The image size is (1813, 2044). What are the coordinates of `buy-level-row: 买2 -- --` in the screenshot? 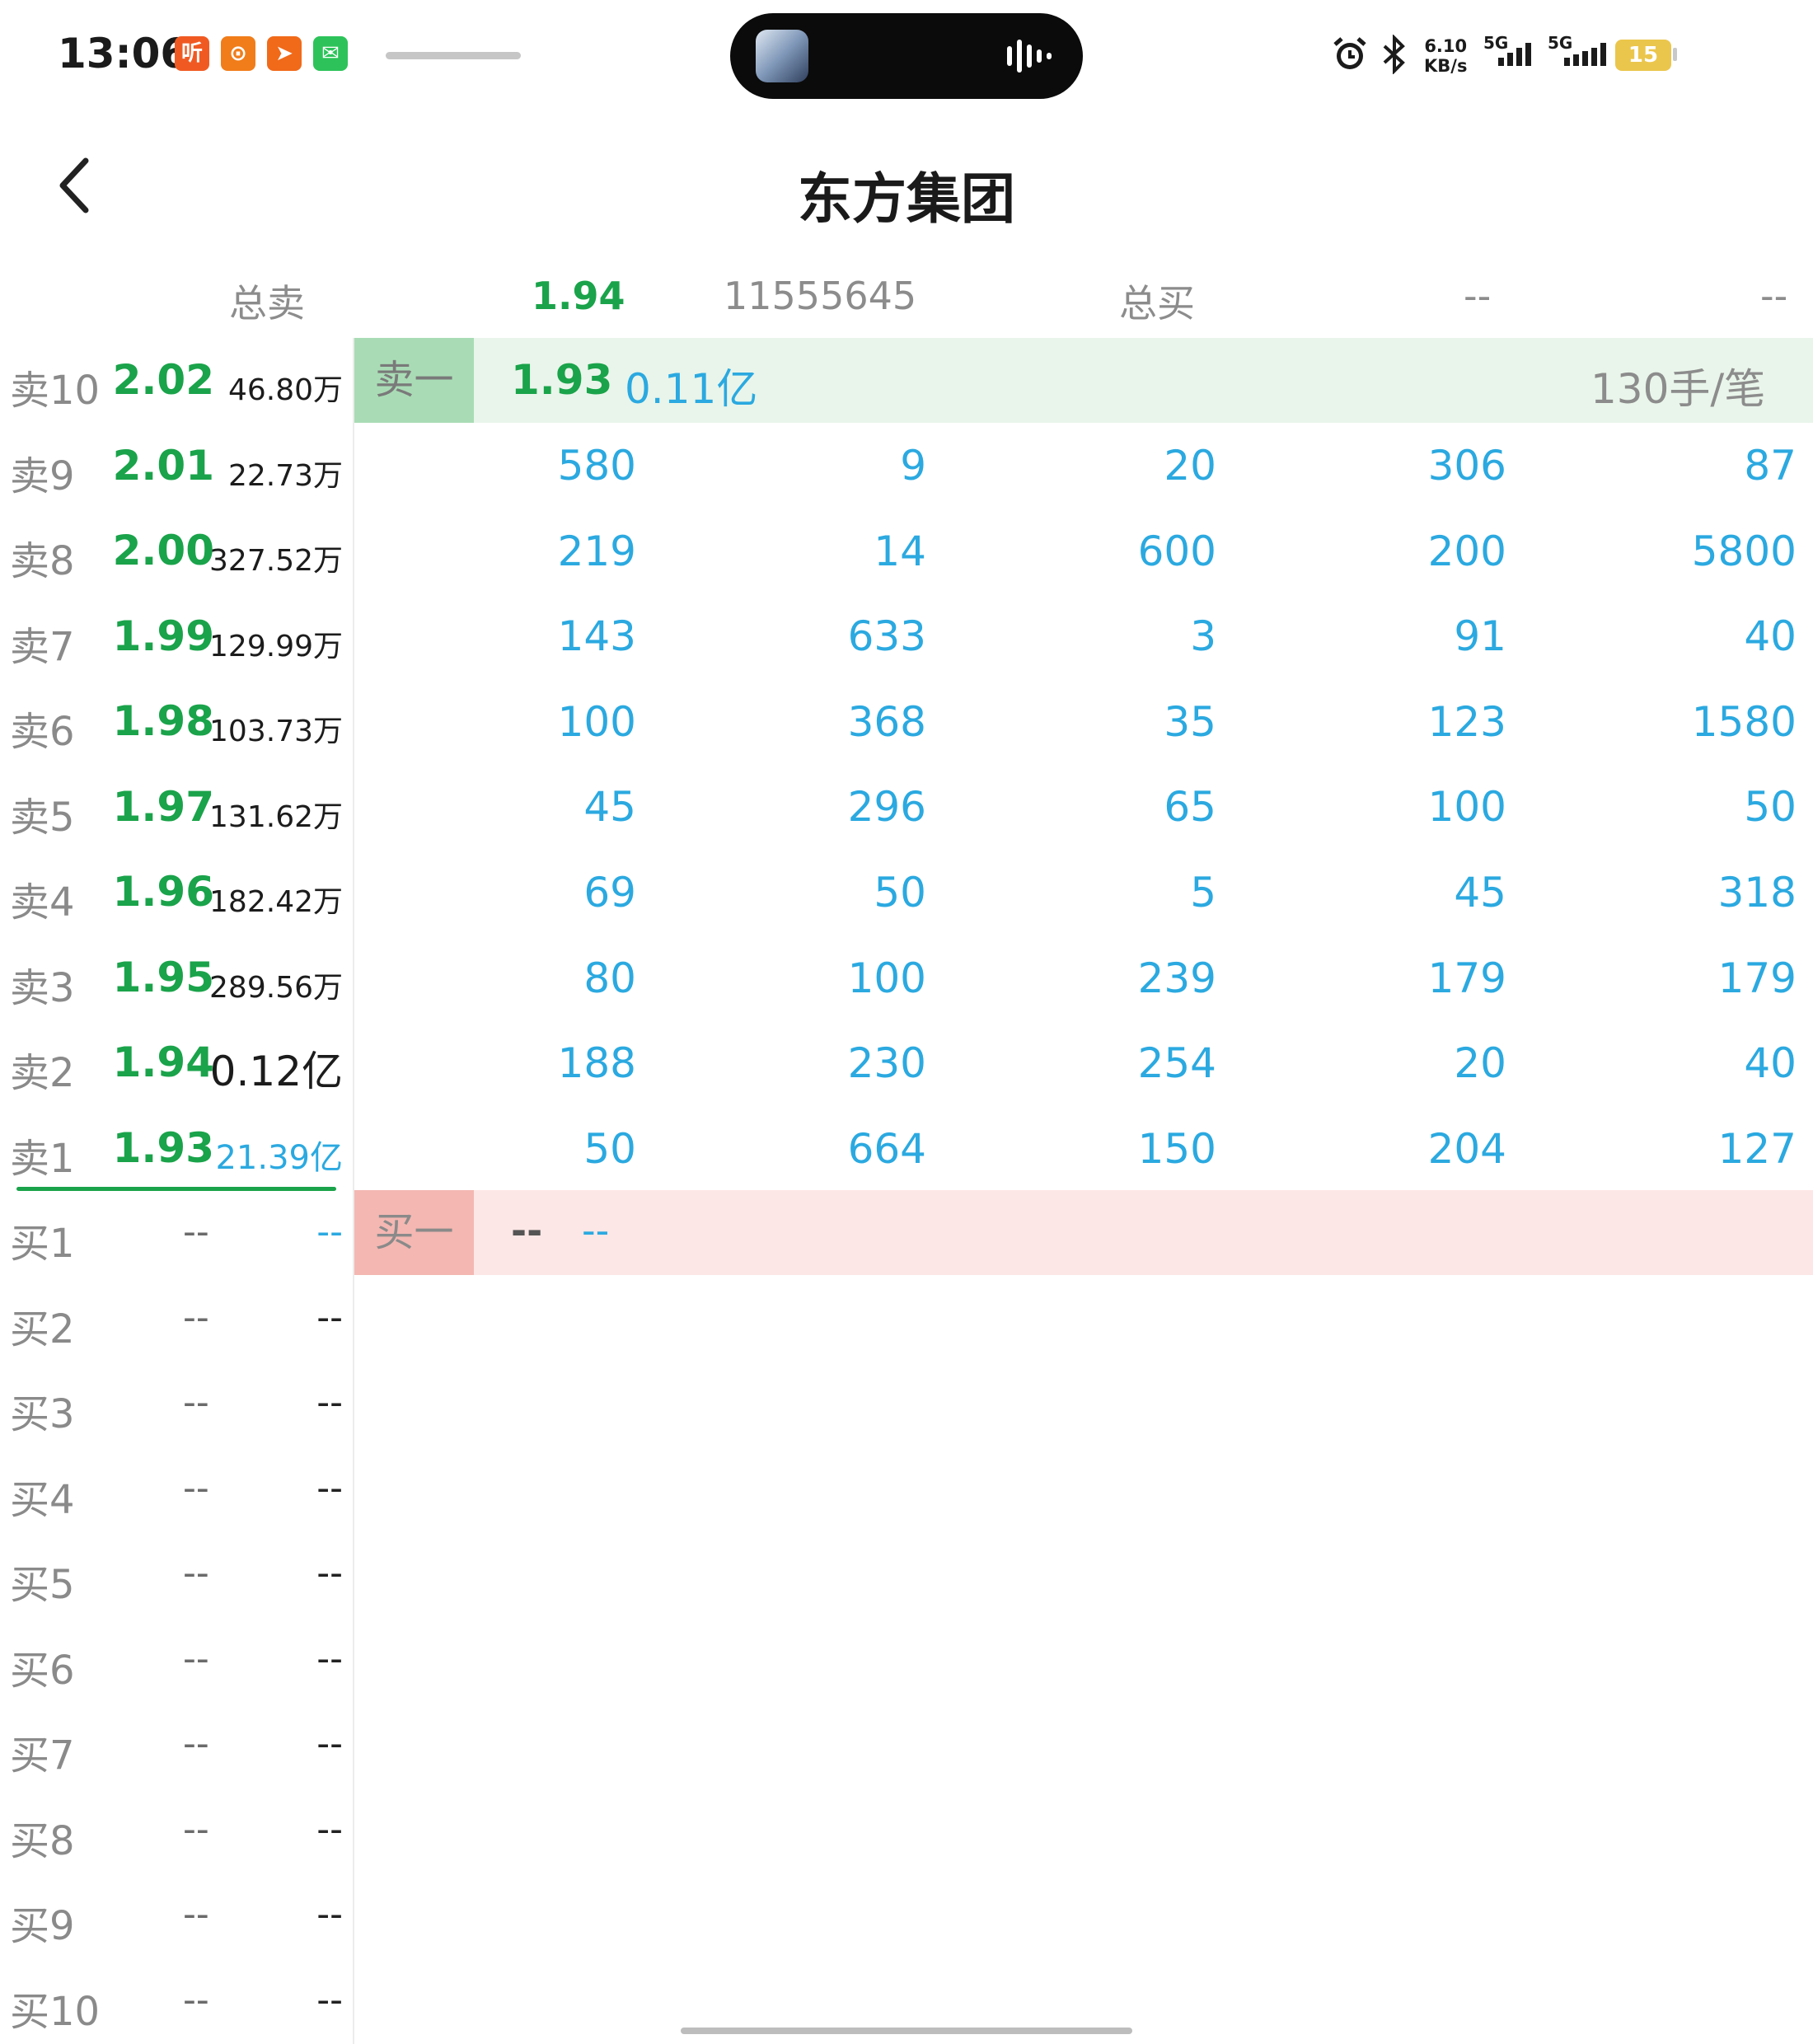 It's located at (177, 1319).